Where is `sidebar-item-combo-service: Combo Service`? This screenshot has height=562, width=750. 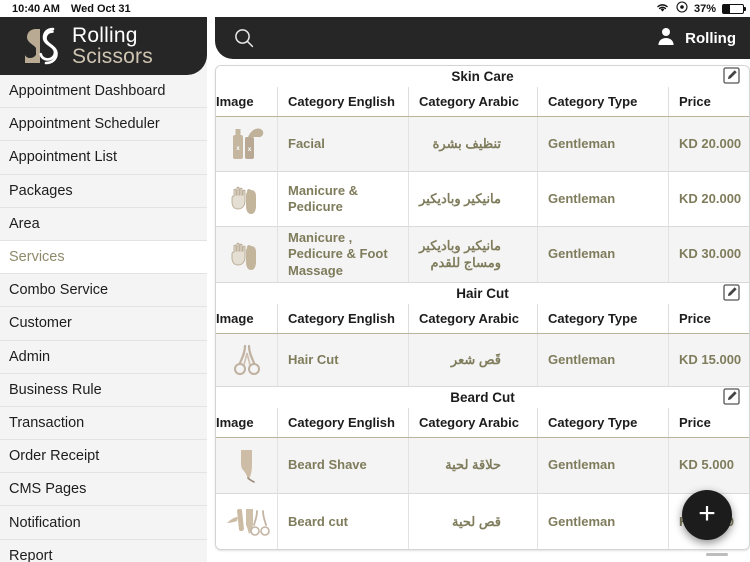
sidebar-item-combo-service: Combo Service is located at coordinates (103, 291).